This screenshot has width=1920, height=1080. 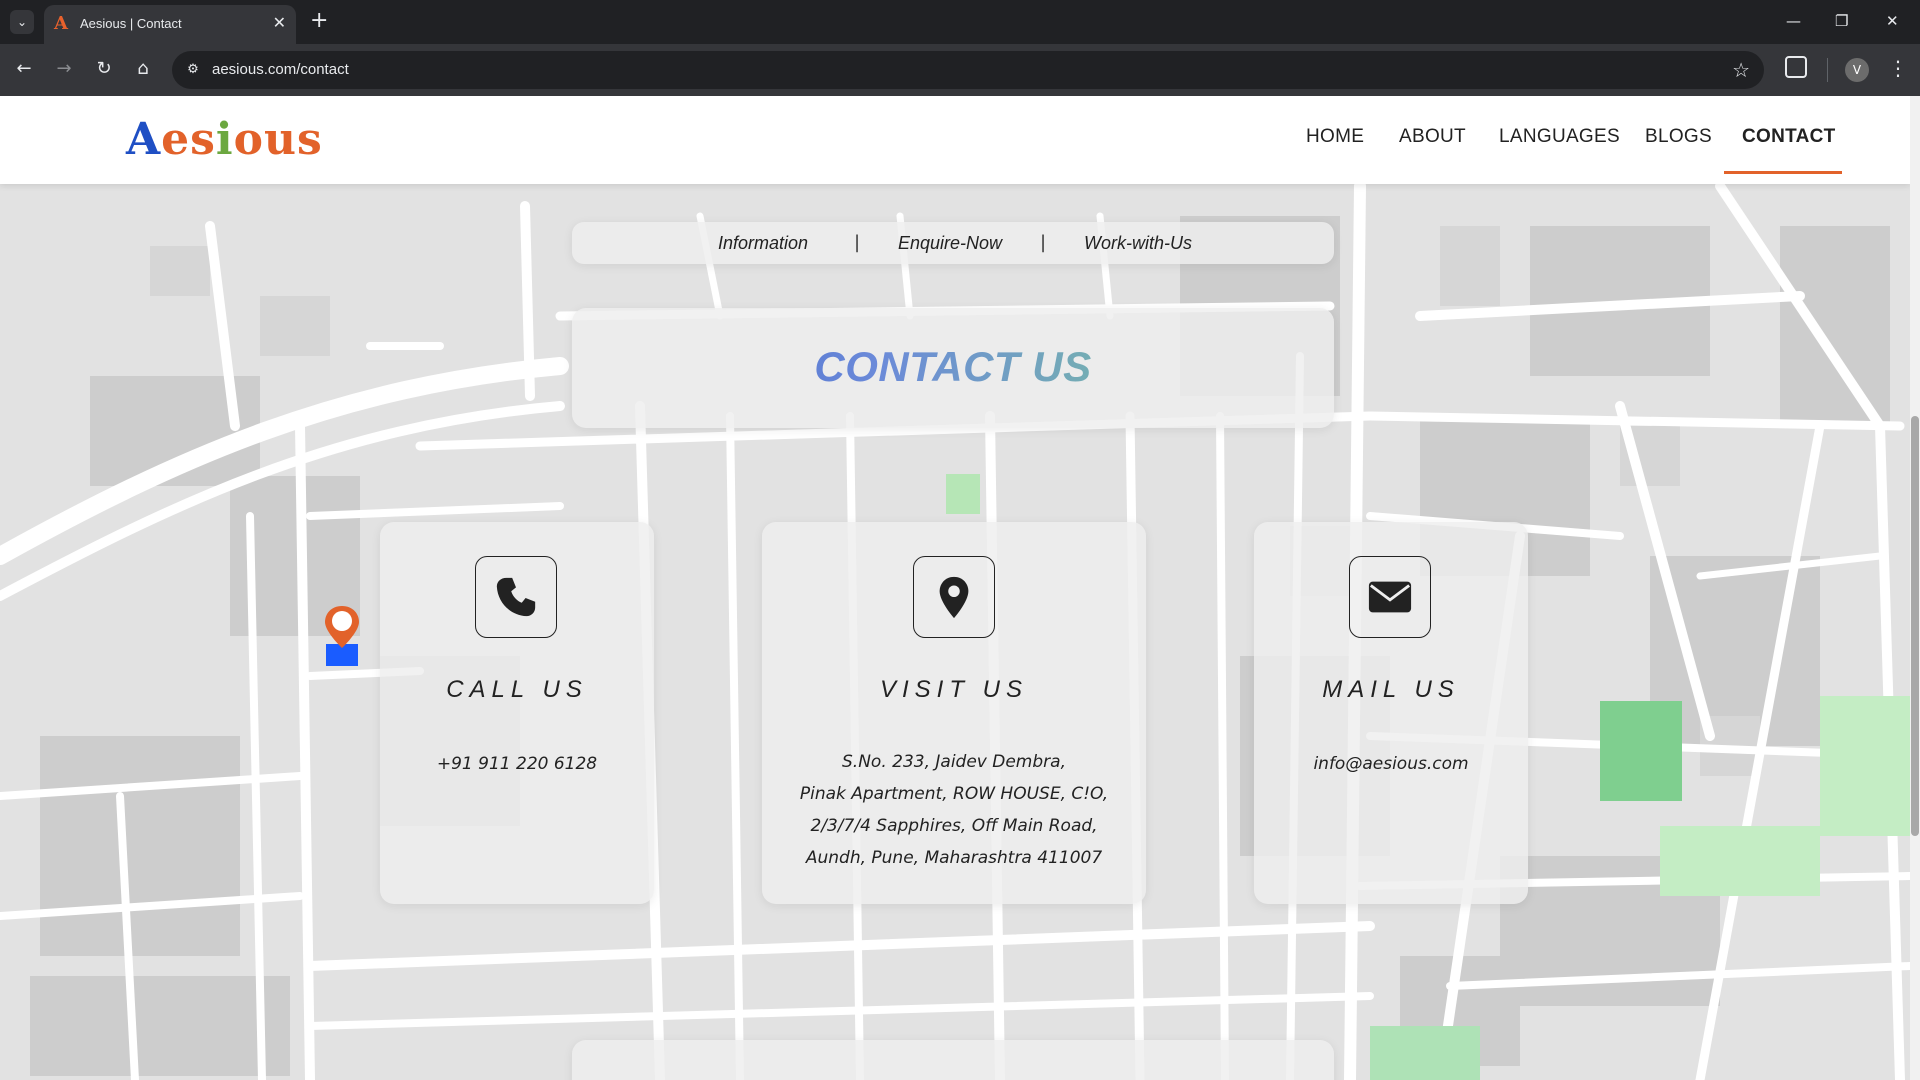 I want to click on nav-about: ABOUT, so click(x=1432, y=137).